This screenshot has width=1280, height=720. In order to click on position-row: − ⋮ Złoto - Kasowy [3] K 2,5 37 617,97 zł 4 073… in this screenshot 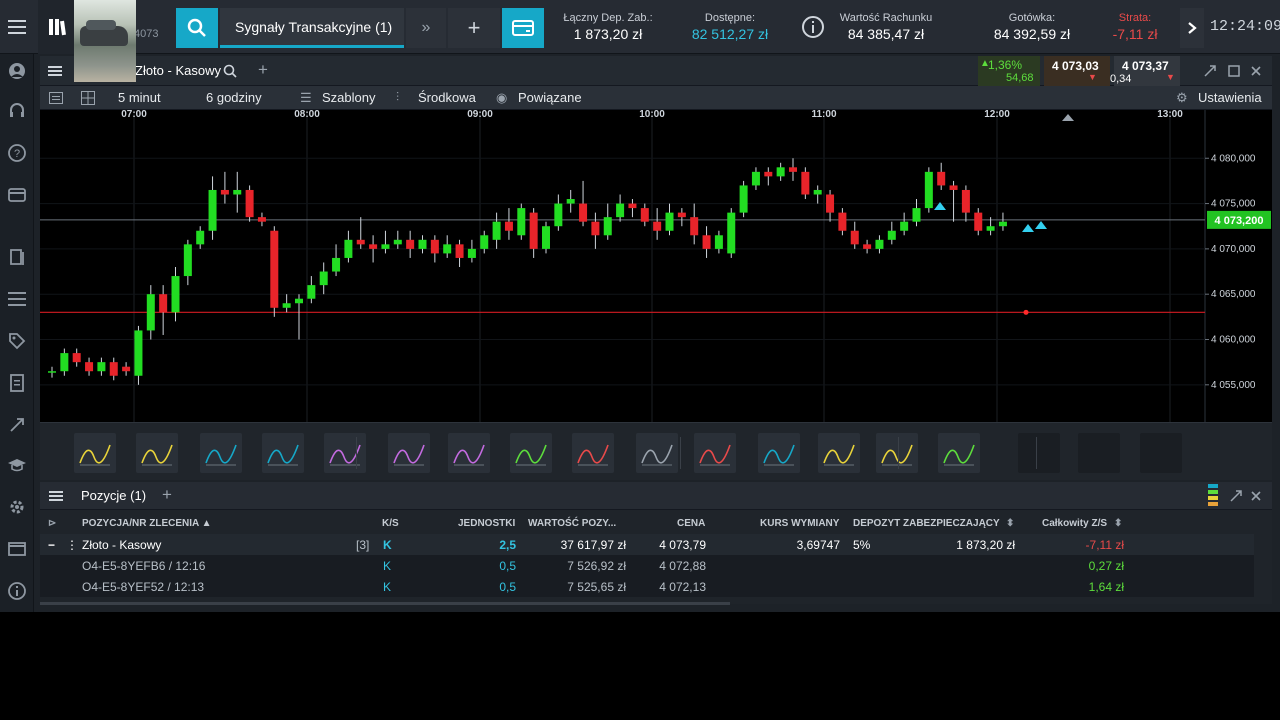, I will do `click(647, 544)`.